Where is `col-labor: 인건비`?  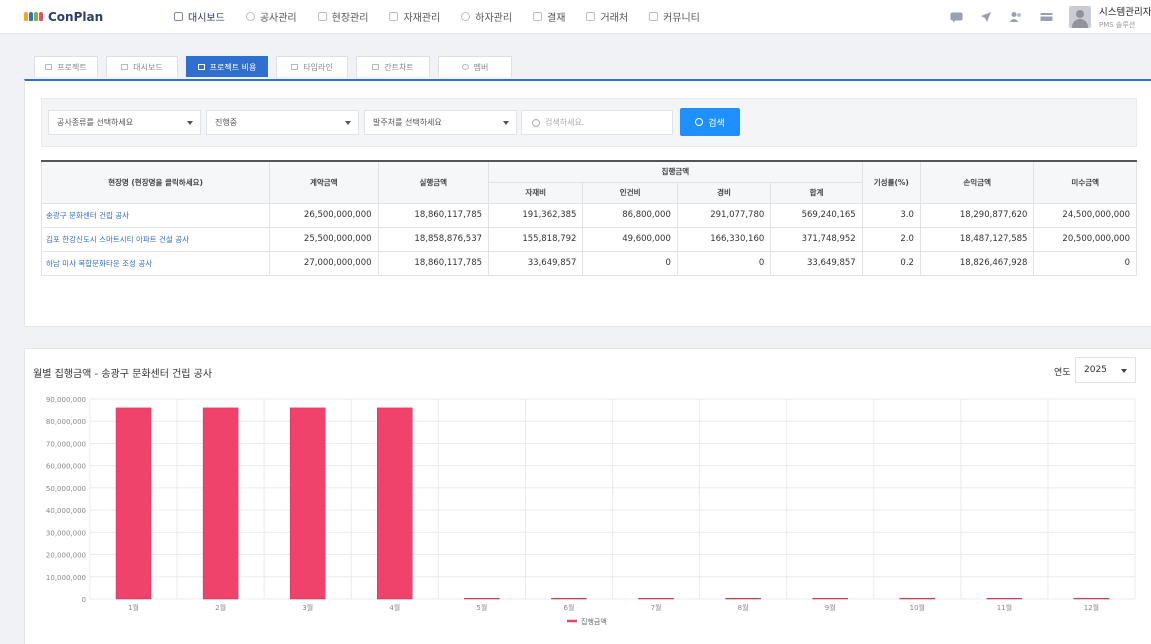
col-labor: 인건비 is located at coordinates (630, 192).